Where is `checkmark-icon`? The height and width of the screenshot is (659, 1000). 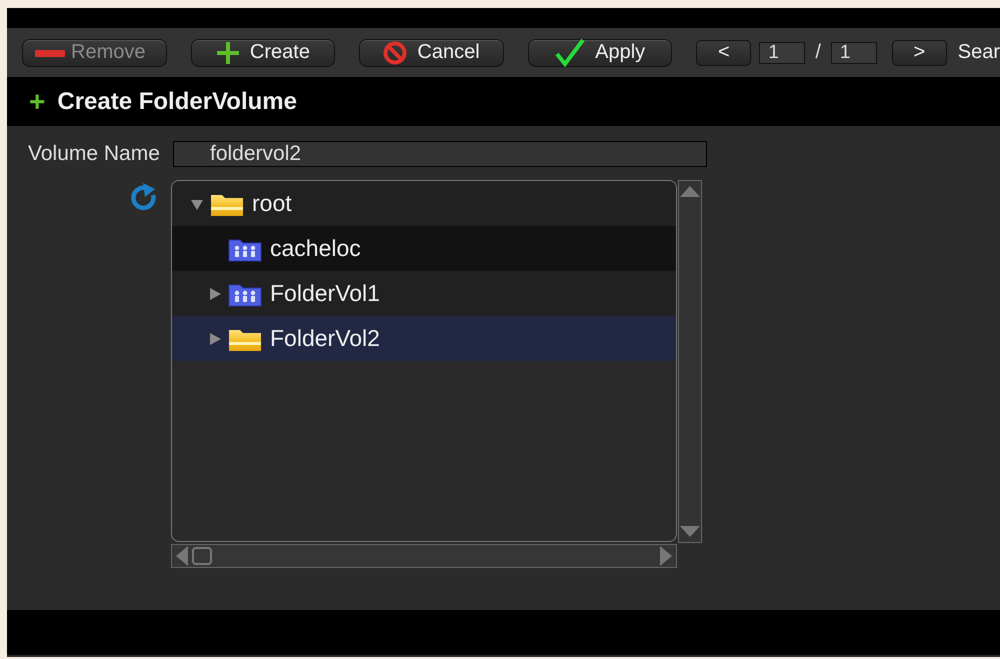 checkmark-icon is located at coordinates (570, 53).